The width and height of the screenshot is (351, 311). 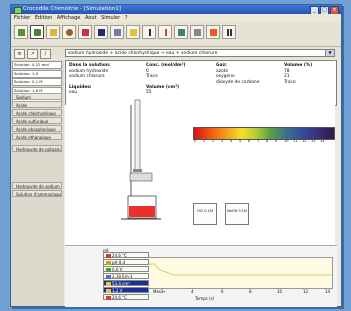 I want to click on x-tick: 8, so click(x=250, y=291).